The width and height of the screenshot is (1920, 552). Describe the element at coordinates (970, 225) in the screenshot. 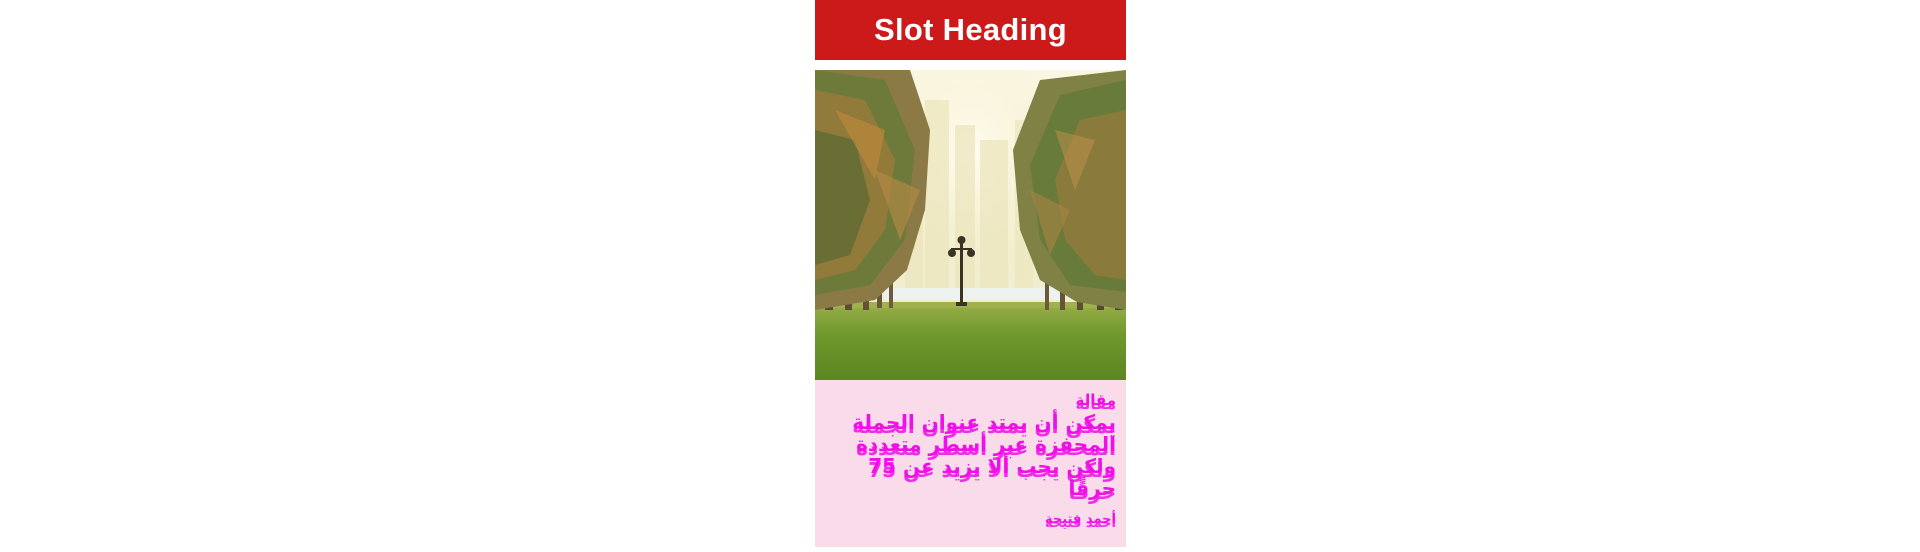

I see `slot-image` at that location.